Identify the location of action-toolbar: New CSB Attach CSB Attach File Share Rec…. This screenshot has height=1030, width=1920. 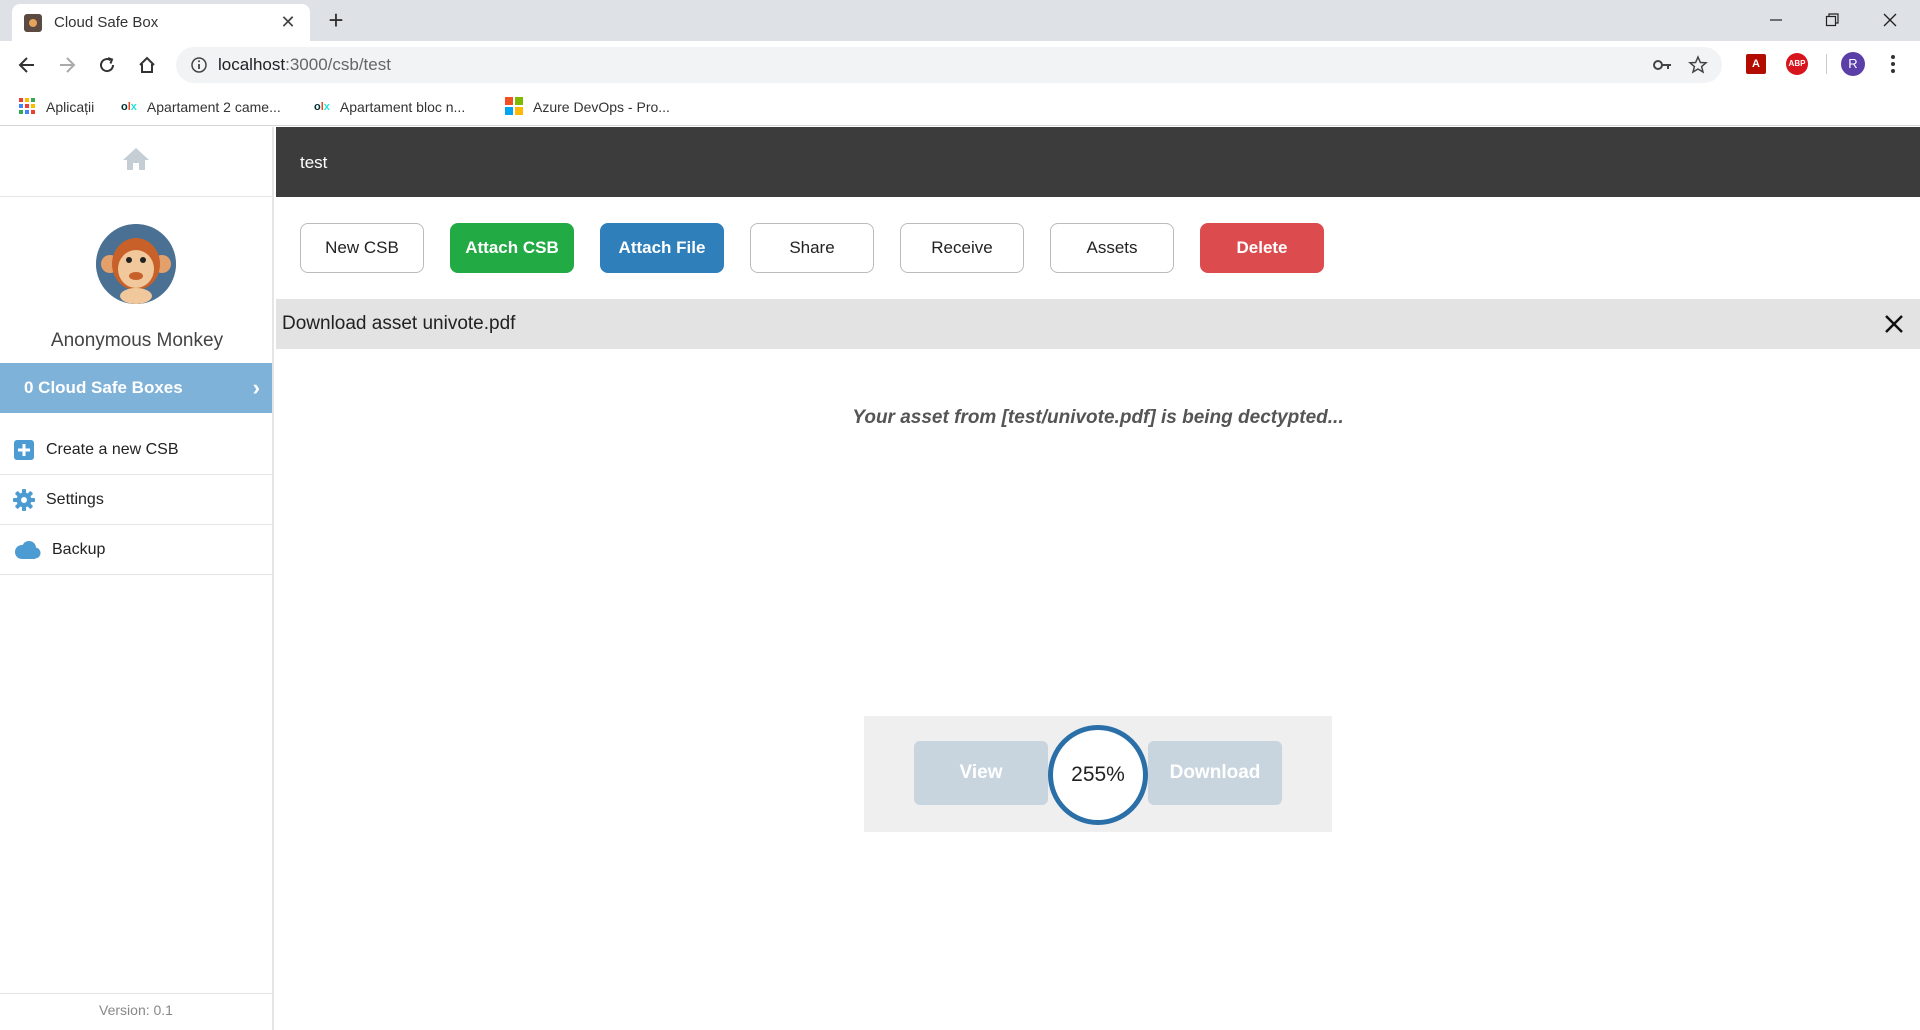
(825, 248).